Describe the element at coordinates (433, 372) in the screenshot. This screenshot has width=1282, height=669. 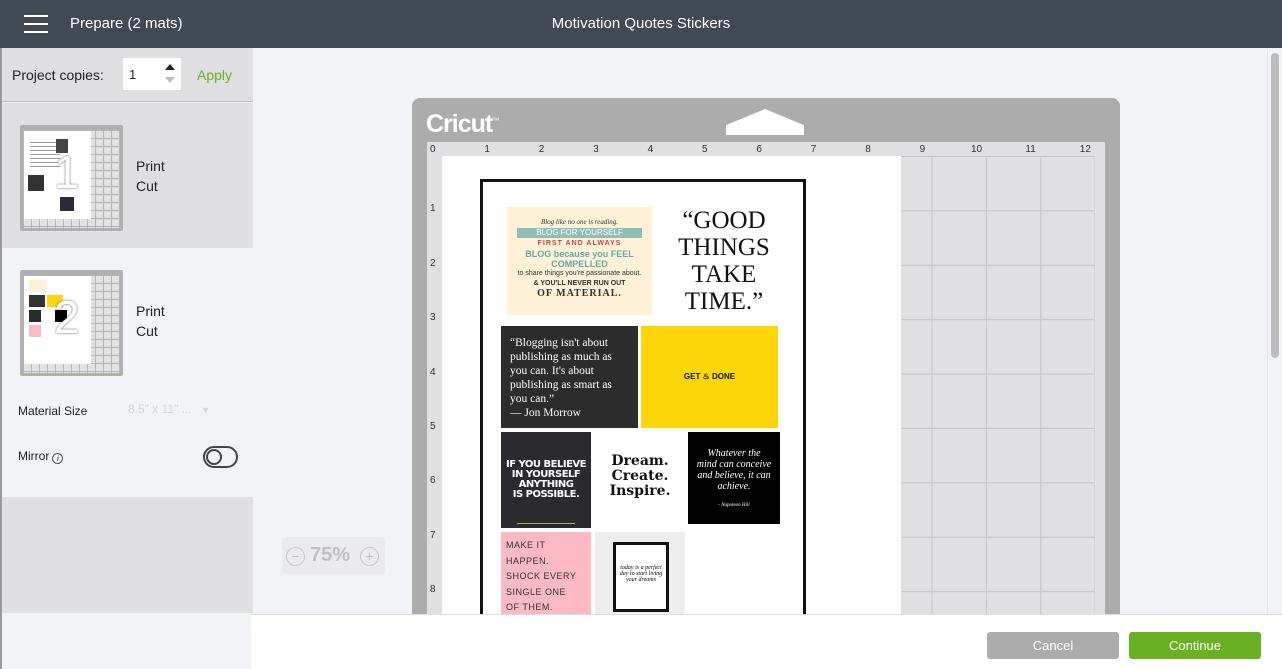
I see `ruler-y-tick: 4` at that location.